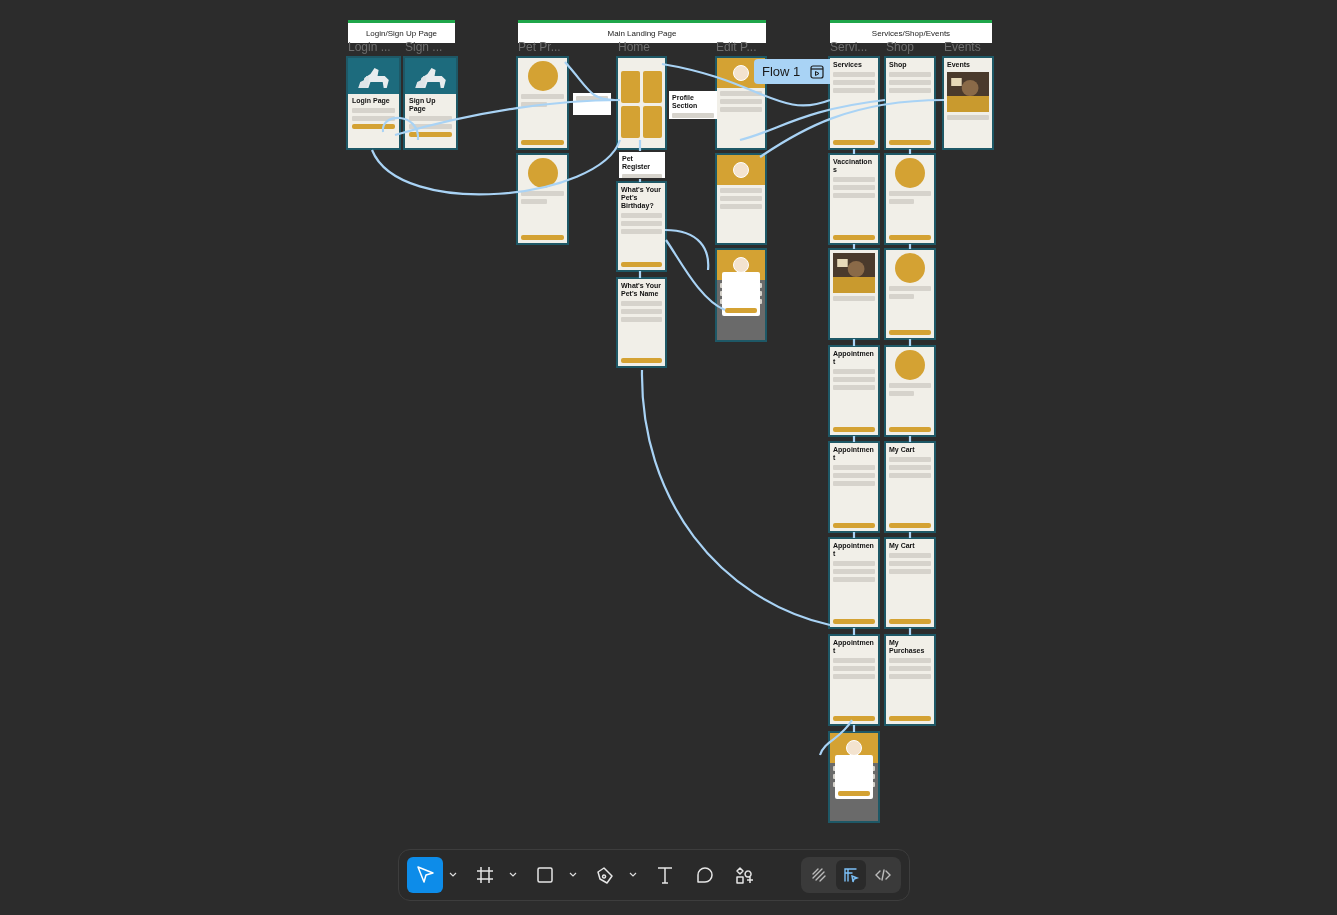  Describe the element at coordinates (781, 71) in the screenshot. I see `flow-label: Flow 1` at that location.